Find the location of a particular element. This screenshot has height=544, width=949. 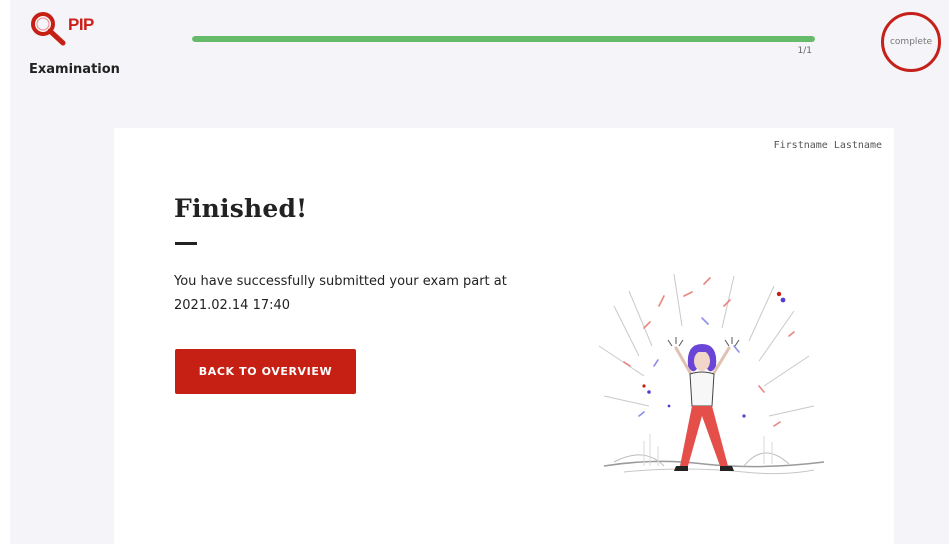

celebration-illustration is located at coordinates (711, 374).